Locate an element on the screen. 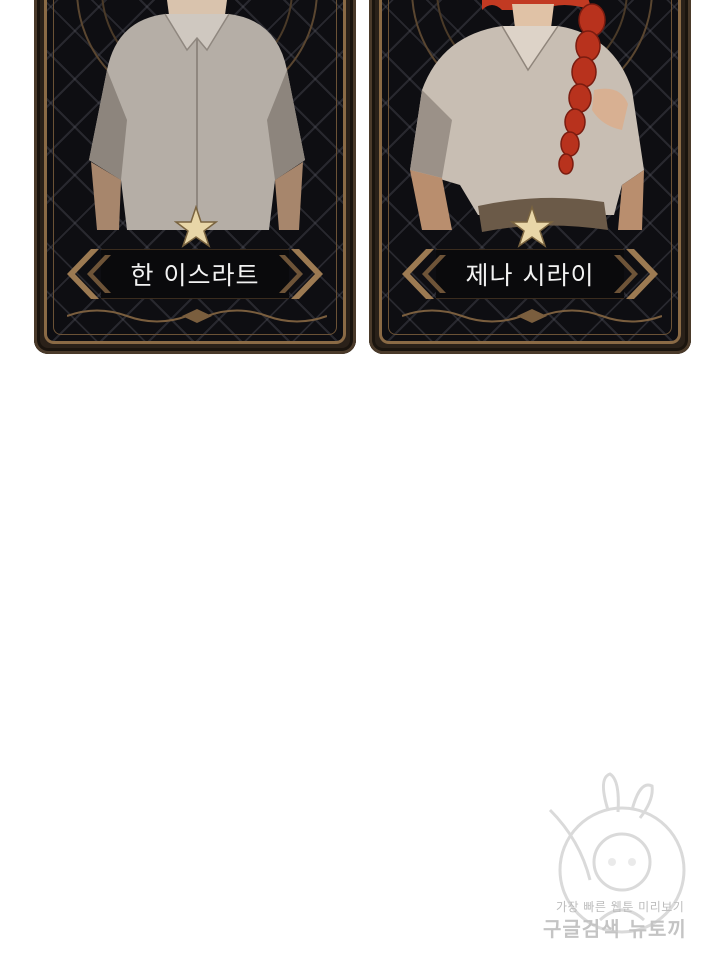 This screenshot has height=965, width=720. character-name: 한 이스라트 is located at coordinates (195, 275).